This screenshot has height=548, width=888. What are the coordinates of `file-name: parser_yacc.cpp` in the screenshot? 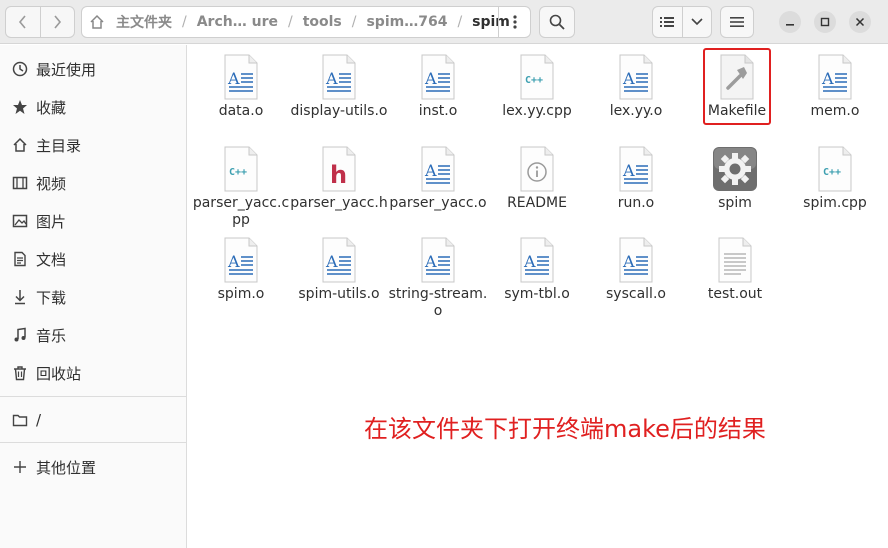 It's located at (241, 211).